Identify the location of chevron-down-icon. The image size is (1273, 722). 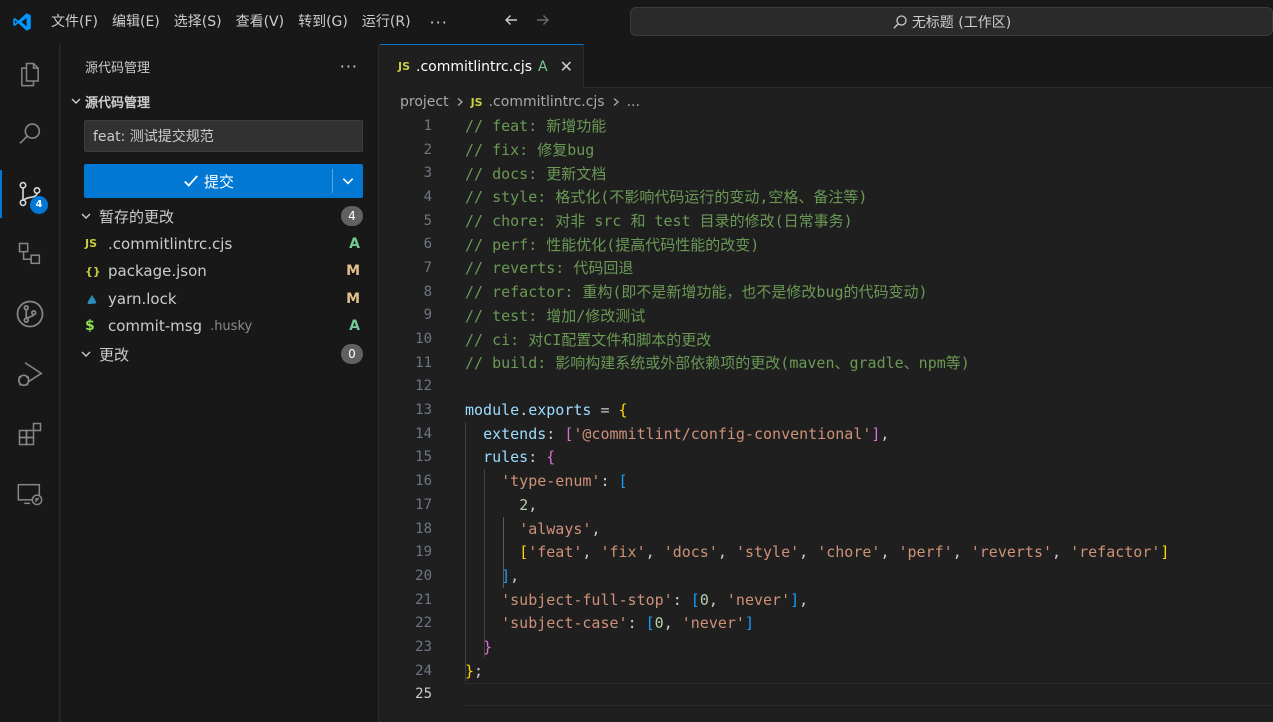
(86, 216).